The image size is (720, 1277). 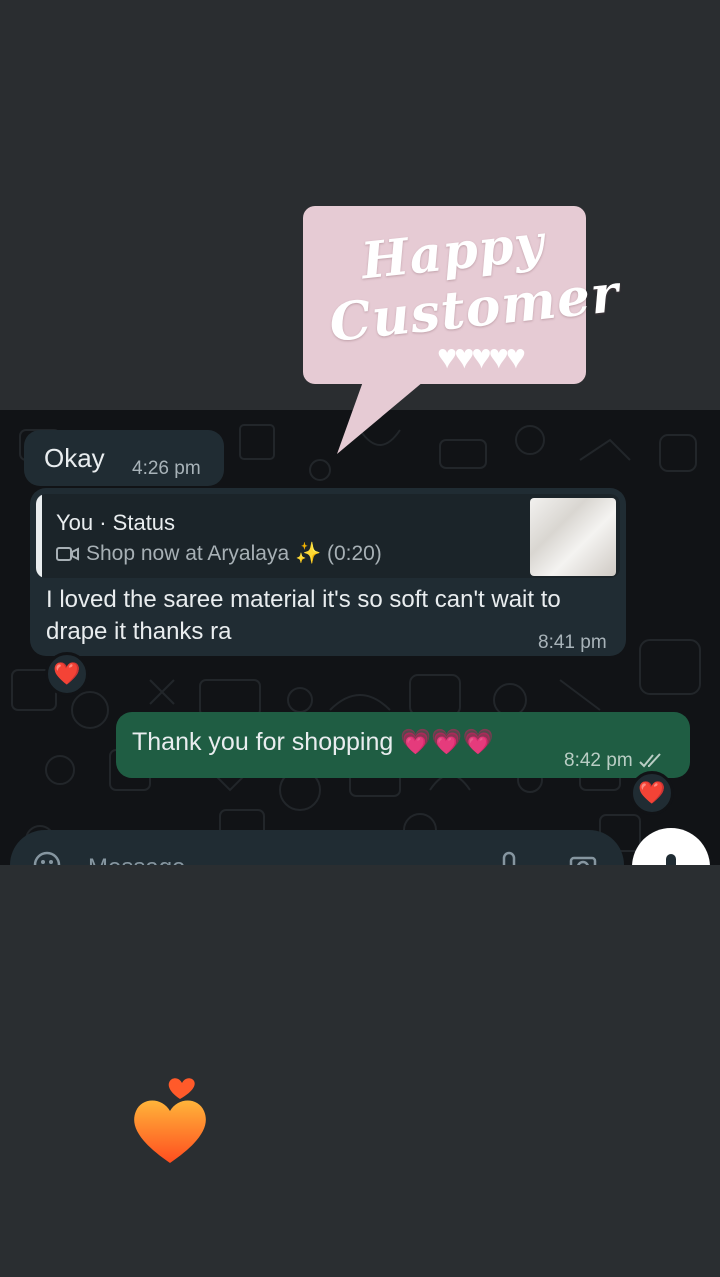 What do you see at coordinates (649, 760) in the screenshot?
I see `double-check-icon` at bounding box center [649, 760].